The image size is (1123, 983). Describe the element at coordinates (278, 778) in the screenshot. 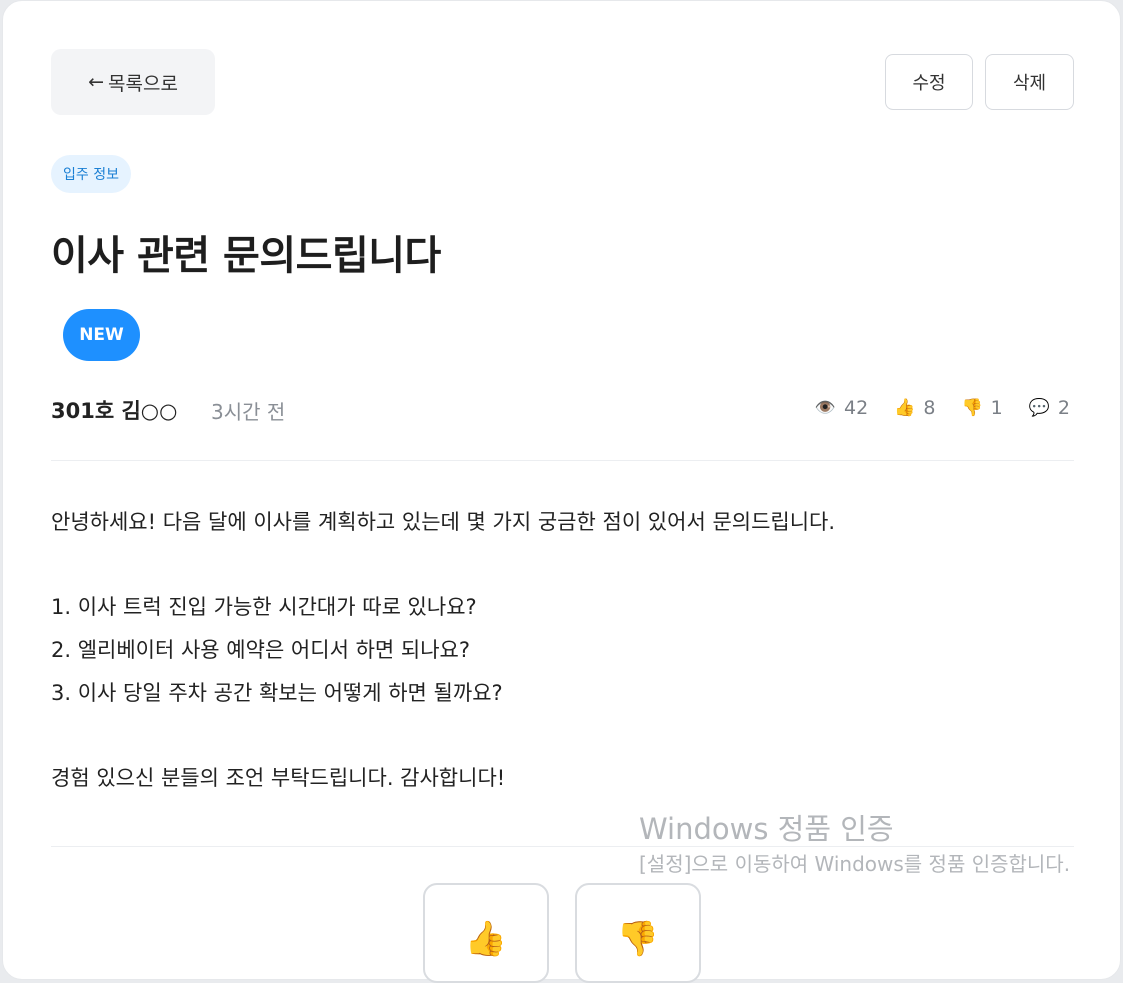

I see `body-closing: 경험 있으신 분들의 조언 부탁드립니다. 감사합니다!` at that location.